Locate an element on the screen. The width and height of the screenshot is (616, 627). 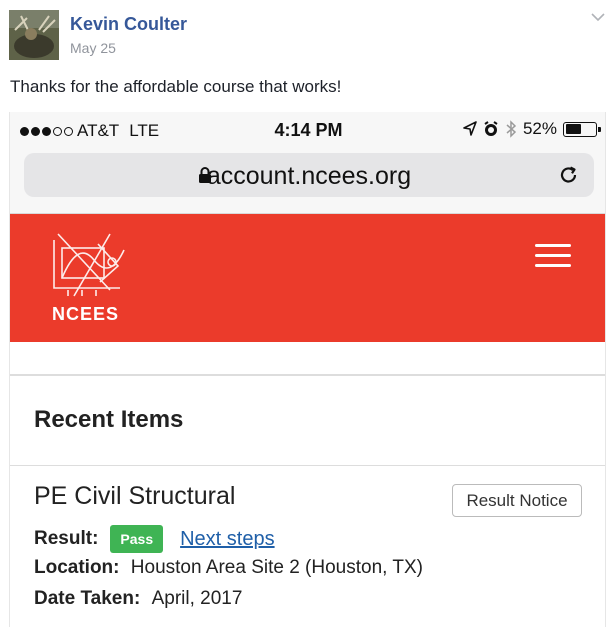
browser-toolbar: account.ncees.org is located at coordinates (307, 181).